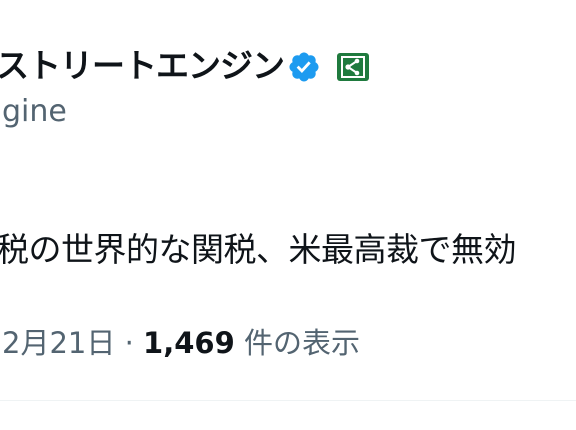 The width and height of the screenshot is (576, 430). I want to click on views-label: 件の表示, so click(301, 343).